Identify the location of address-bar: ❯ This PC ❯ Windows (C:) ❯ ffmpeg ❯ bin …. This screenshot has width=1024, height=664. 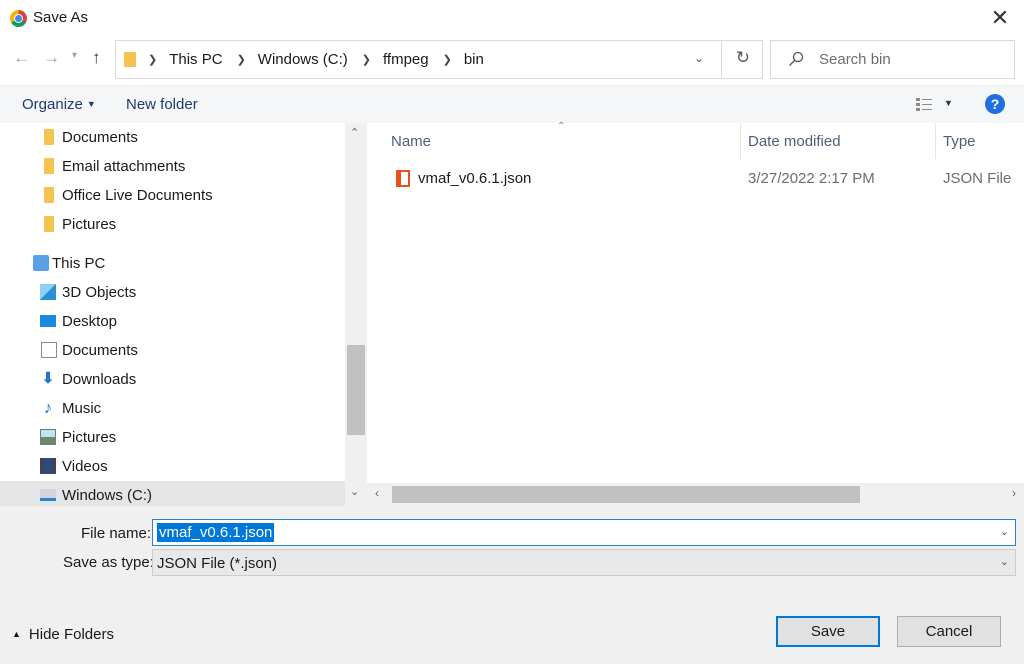
(439, 59).